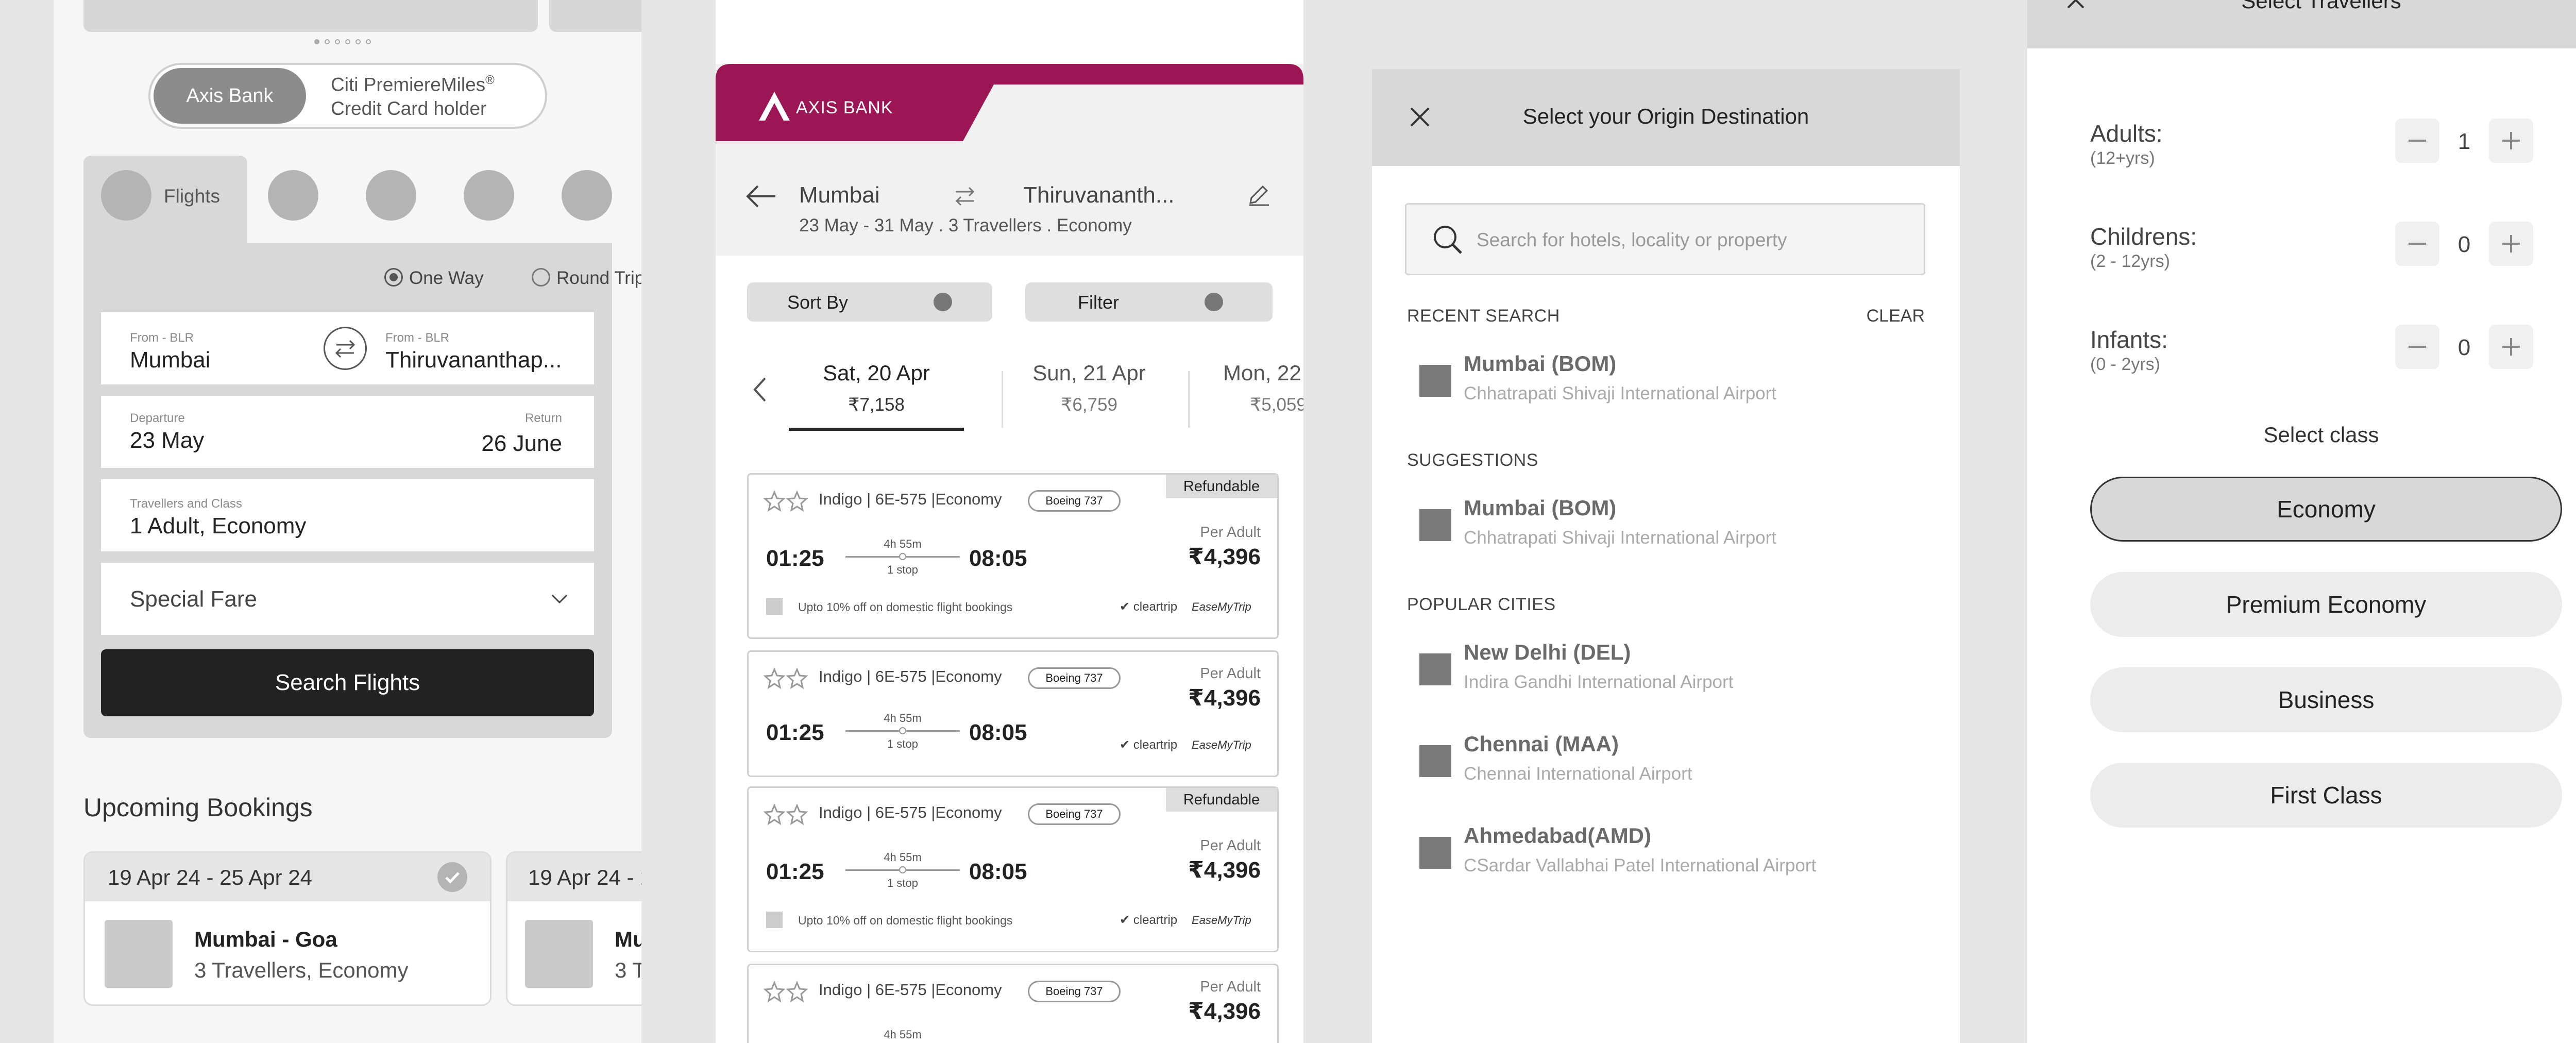  What do you see at coordinates (2326, 699) in the screenshot?
I see `class-option: Business` at bounding box center [2326, 699].